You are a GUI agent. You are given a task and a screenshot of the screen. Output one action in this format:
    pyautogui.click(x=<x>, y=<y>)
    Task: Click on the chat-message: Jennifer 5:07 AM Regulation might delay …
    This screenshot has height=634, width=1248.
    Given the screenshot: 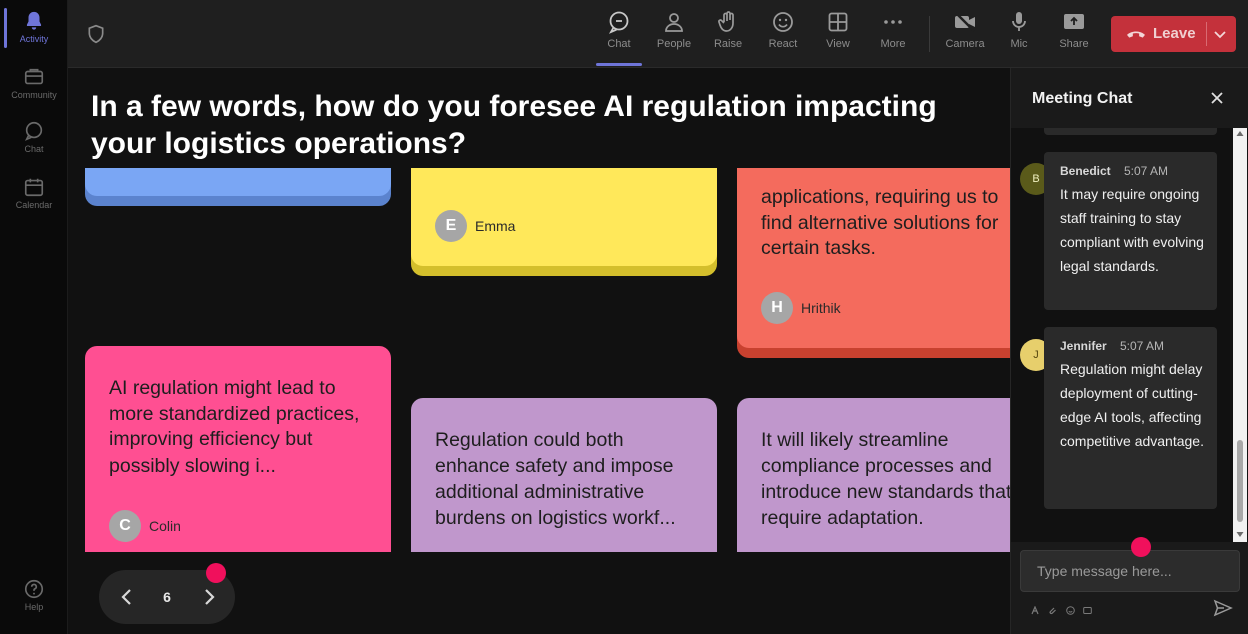 What is the action you would take?
    pyautogui.click(x=1130, y=418)
    